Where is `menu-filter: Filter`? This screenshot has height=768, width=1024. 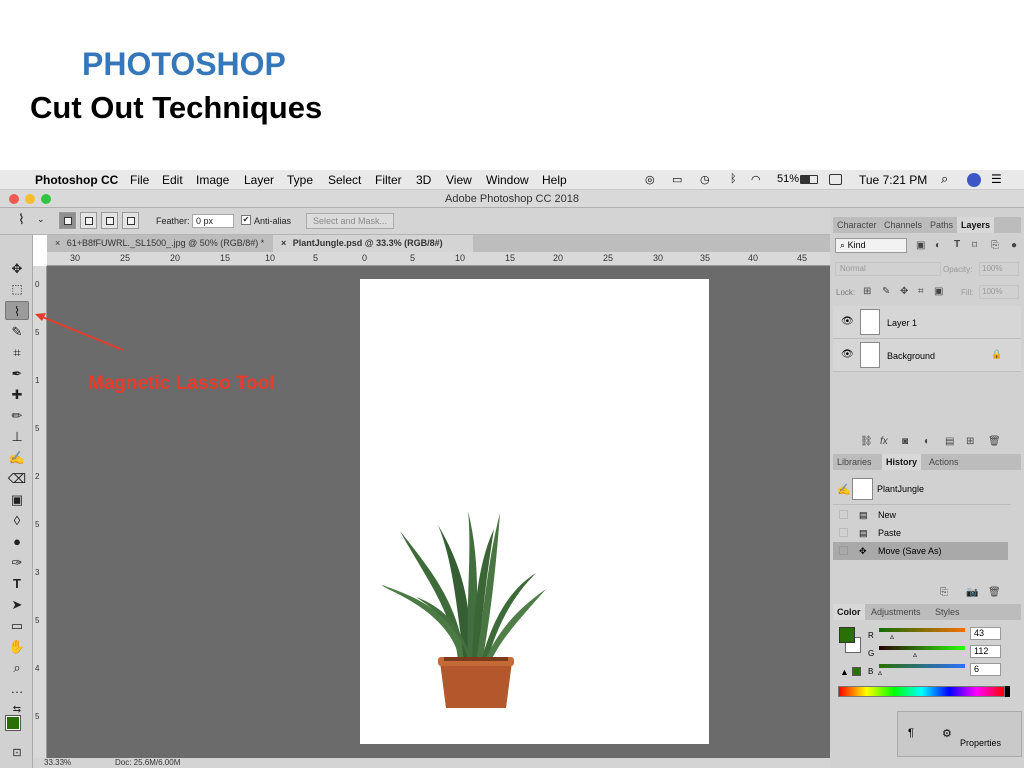 menu-filter: Filter is located at coordinates (388, 180).